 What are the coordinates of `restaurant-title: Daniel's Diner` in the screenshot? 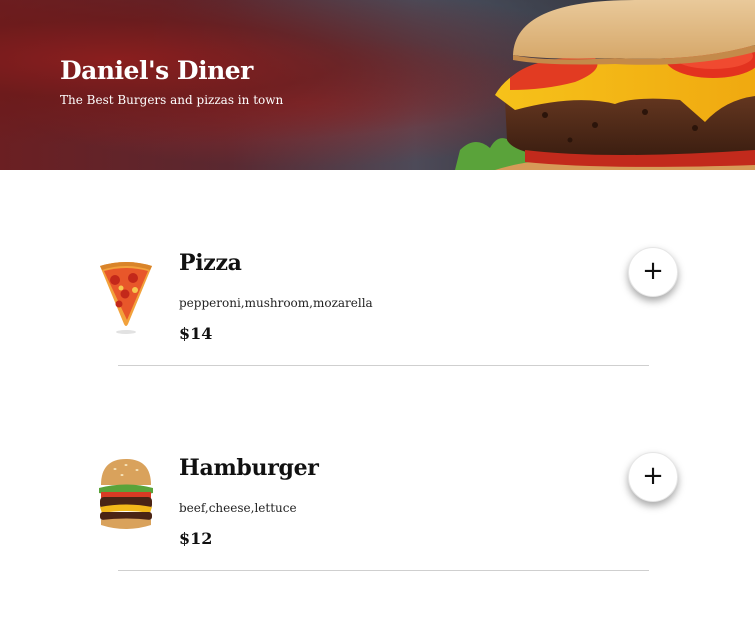 It's located at (156, 70).